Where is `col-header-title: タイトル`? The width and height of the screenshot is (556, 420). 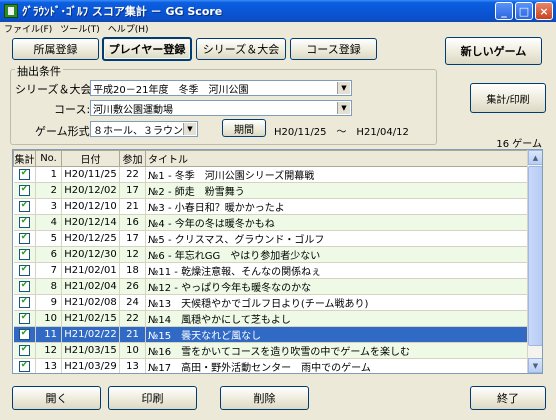
col-header-title: タイトル is located at coordinates (337, 158).